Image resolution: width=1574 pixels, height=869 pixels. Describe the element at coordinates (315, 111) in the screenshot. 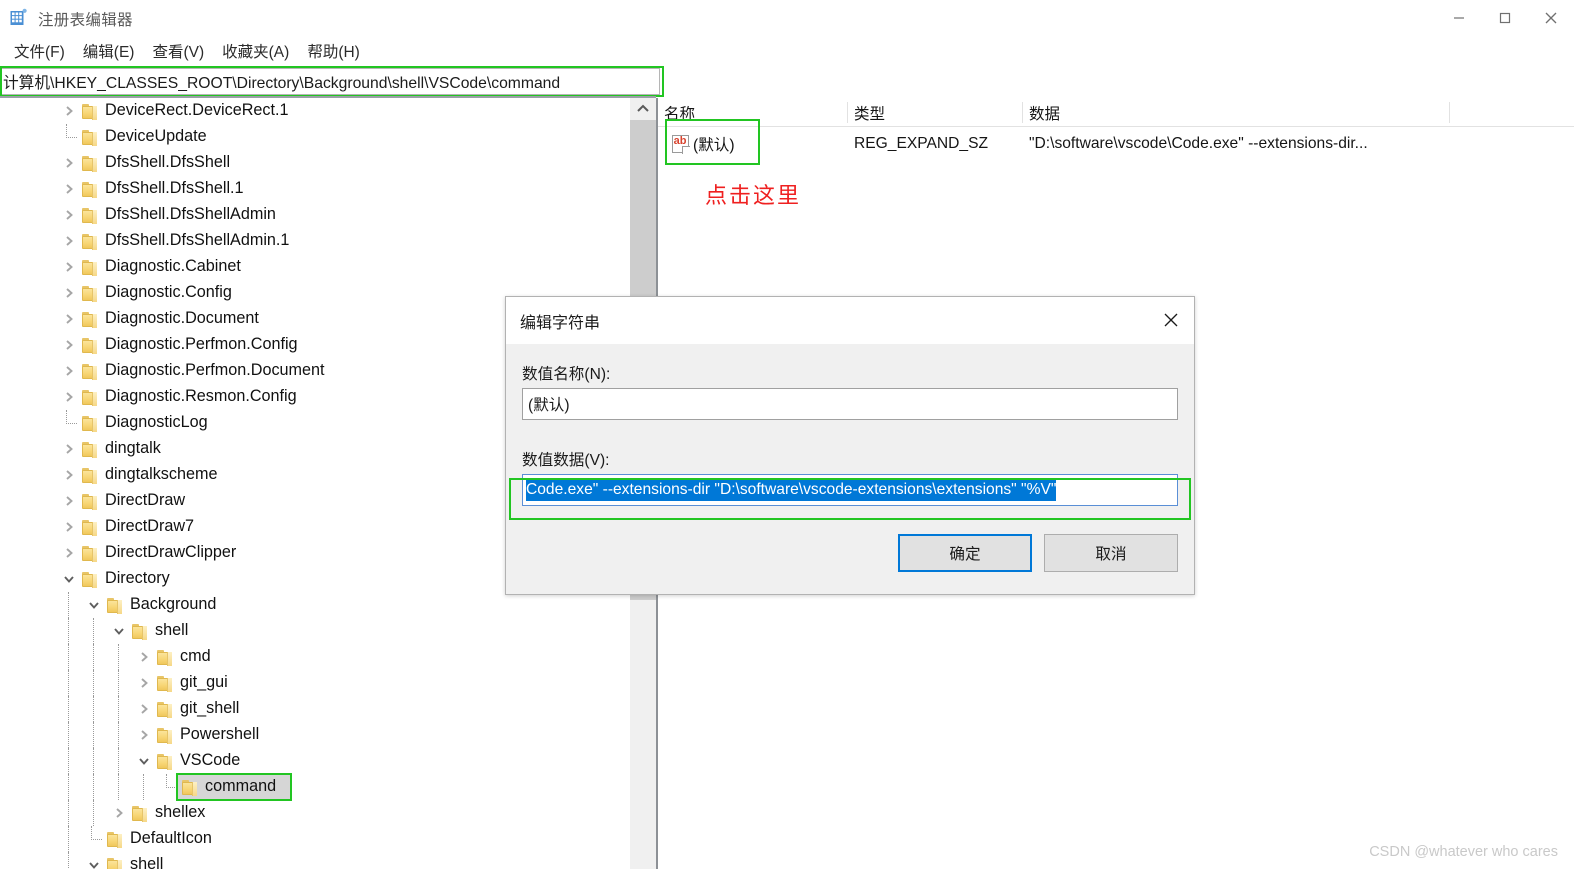

I see `tree-item-devicerect-devicerect-1: DeviceRect.DeviceRect.1` at that location.